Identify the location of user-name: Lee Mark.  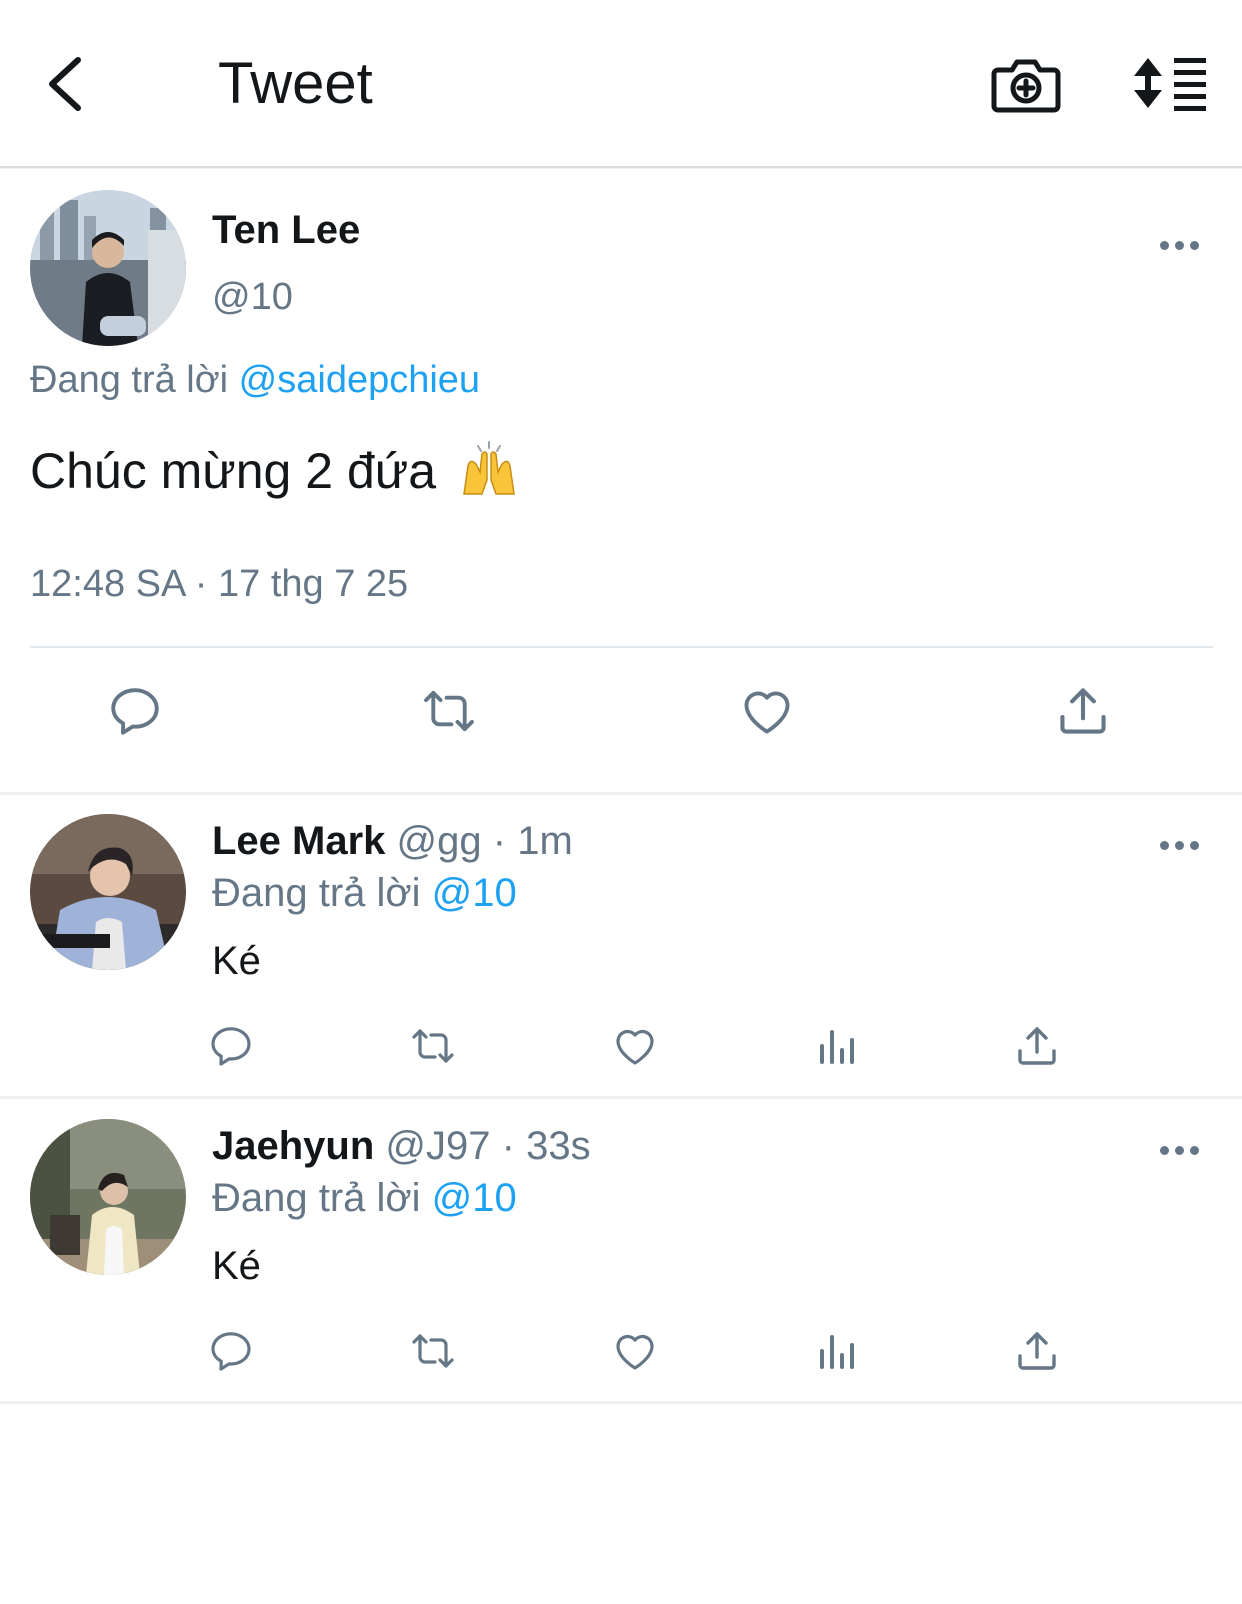
(298, 841).